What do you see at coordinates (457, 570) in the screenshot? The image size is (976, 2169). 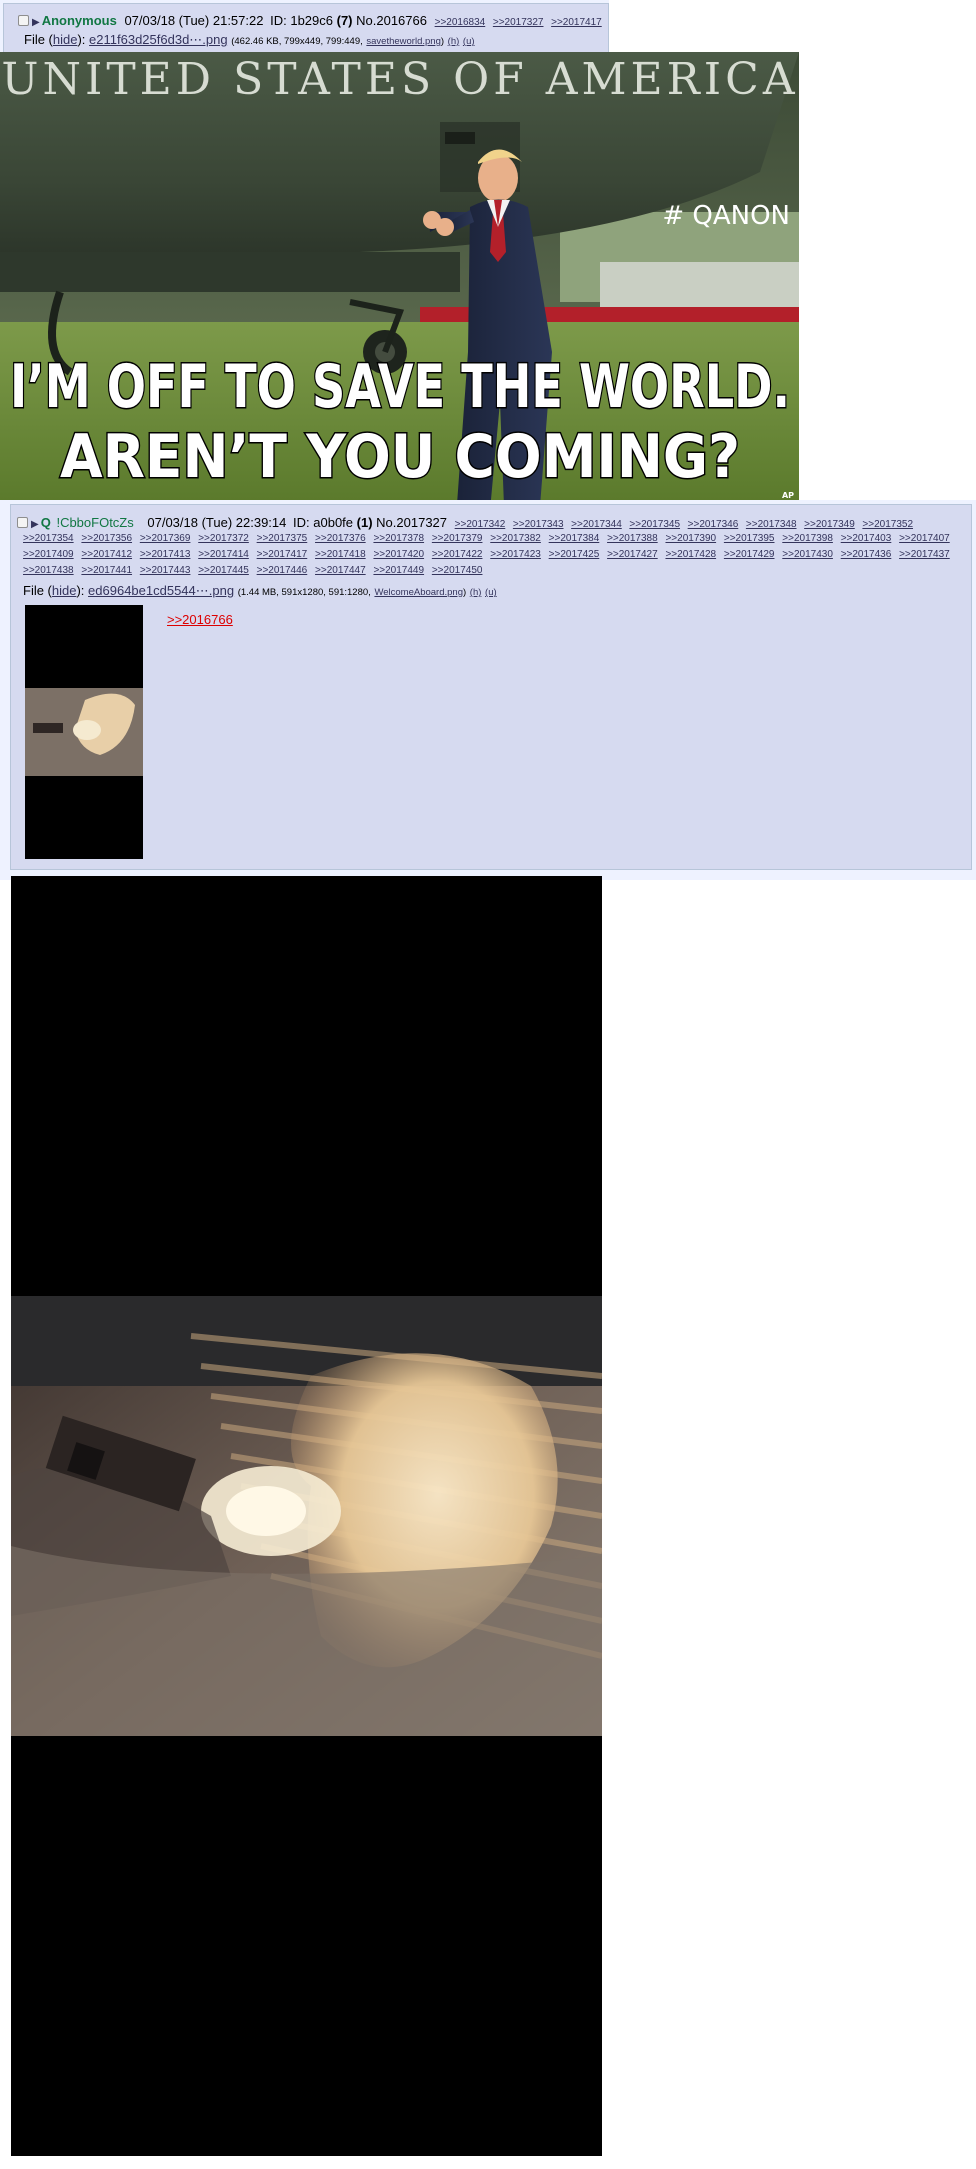 I see `backlink: >>2017450` at bounding box center [457, 570].